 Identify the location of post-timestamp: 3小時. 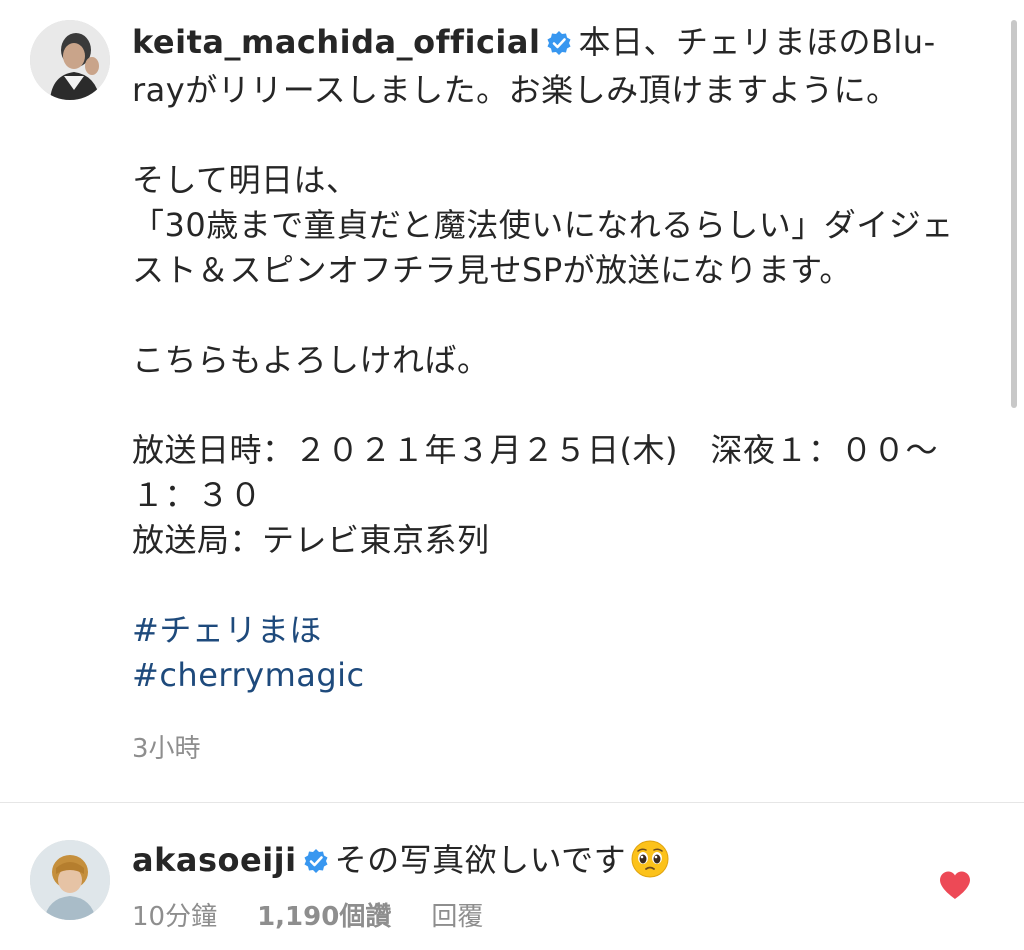
(166, 749).